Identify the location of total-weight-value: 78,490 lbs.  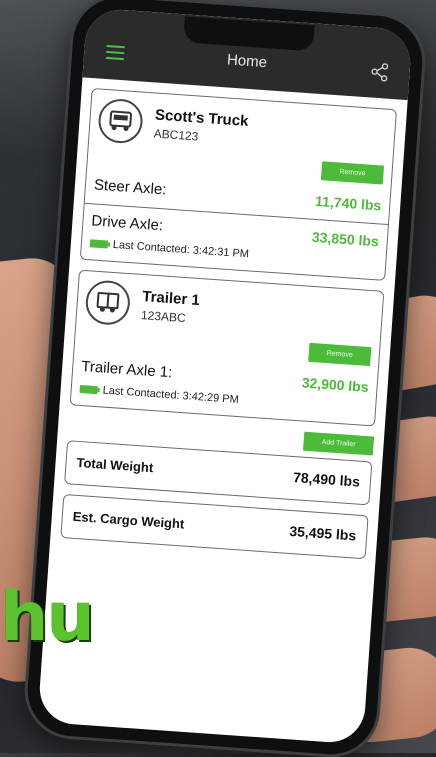
(326, 479).